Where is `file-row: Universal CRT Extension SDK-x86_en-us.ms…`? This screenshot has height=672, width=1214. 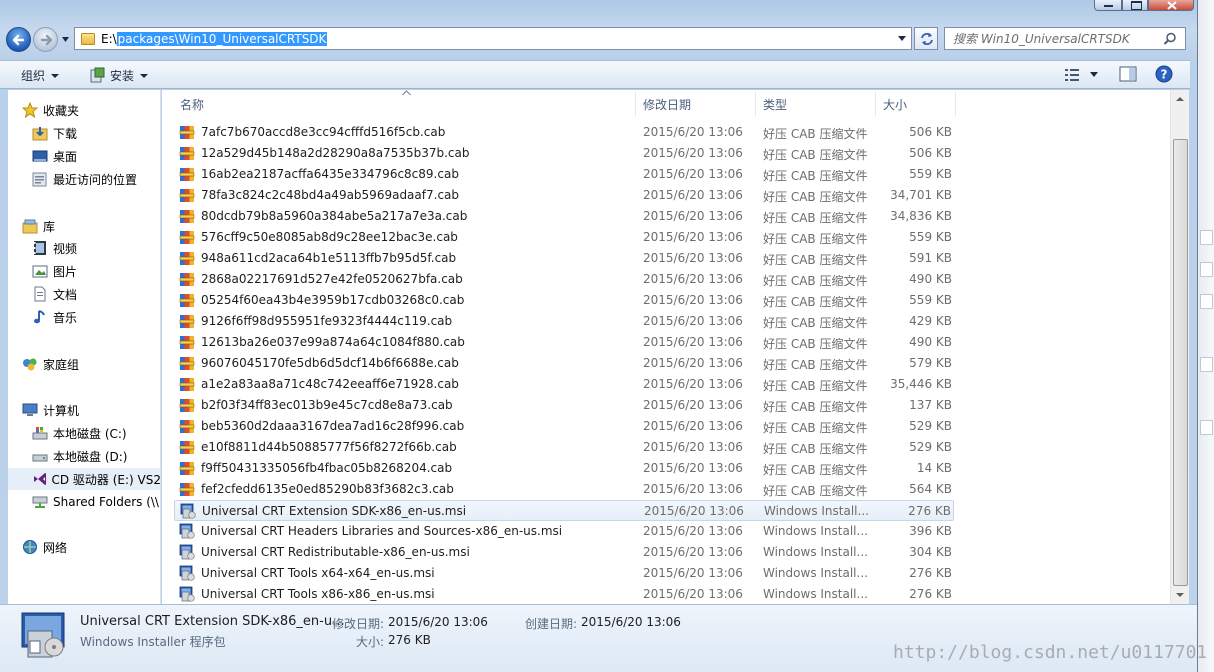
file-row: Universal CRT Extension SDK-x86_en-us.ms… is located at coordinates (564, 510).